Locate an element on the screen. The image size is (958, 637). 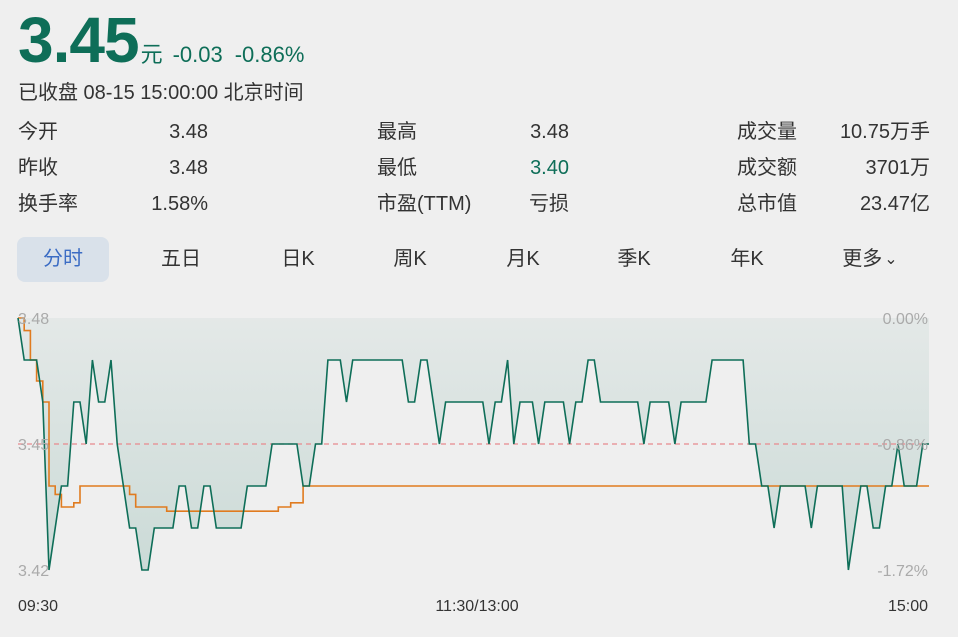
stat-value-open: 3.48 is located at coordinates (188, 132).